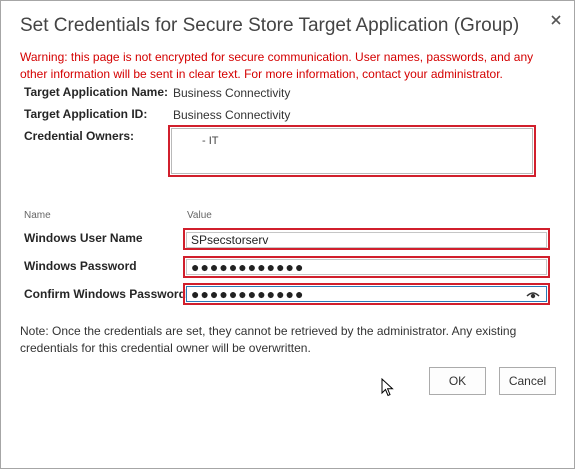  What do you see at coordinates (199, 215) in the screenshot?
I see `value-column-header: Value` at bounding box center [199, 215].